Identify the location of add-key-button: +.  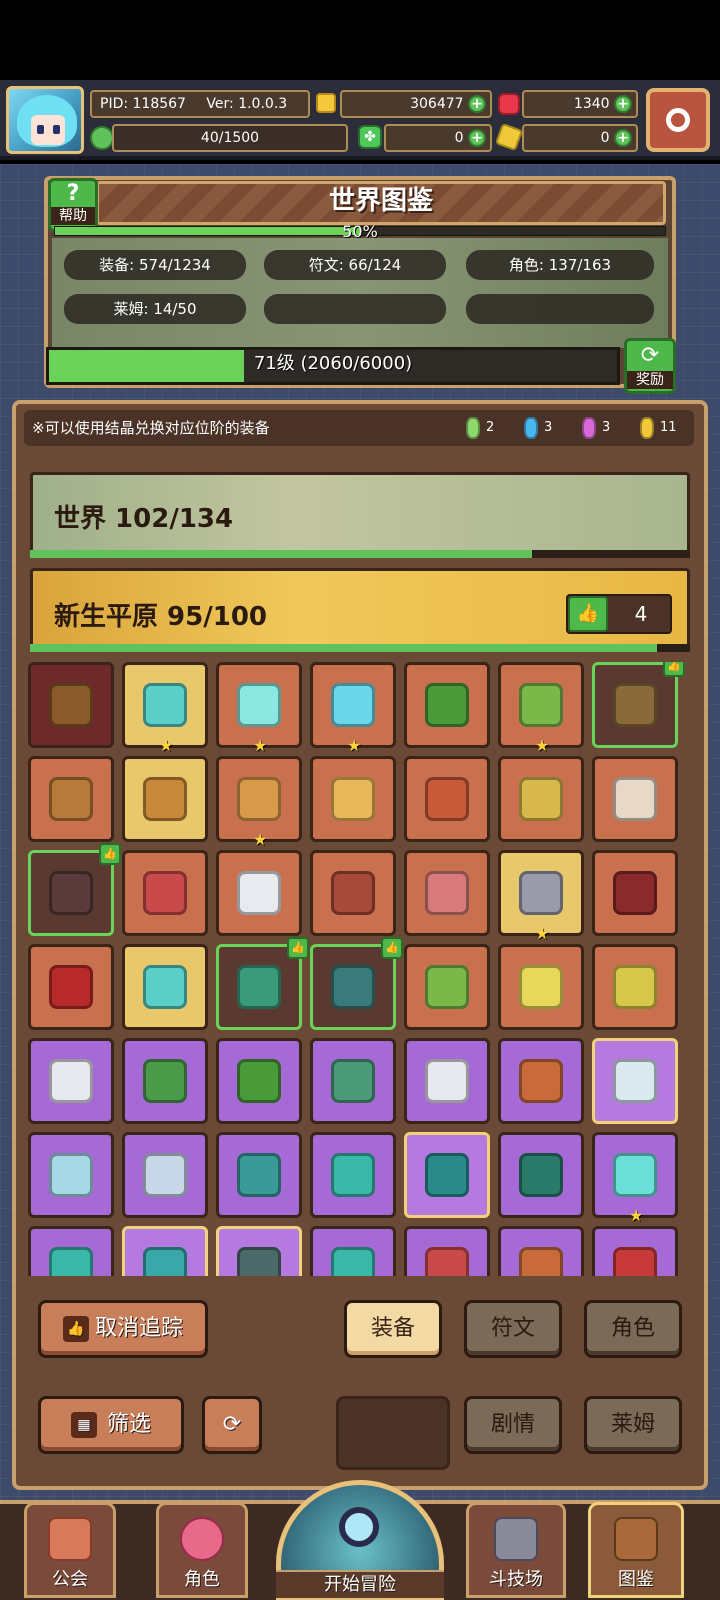
(623, 138).